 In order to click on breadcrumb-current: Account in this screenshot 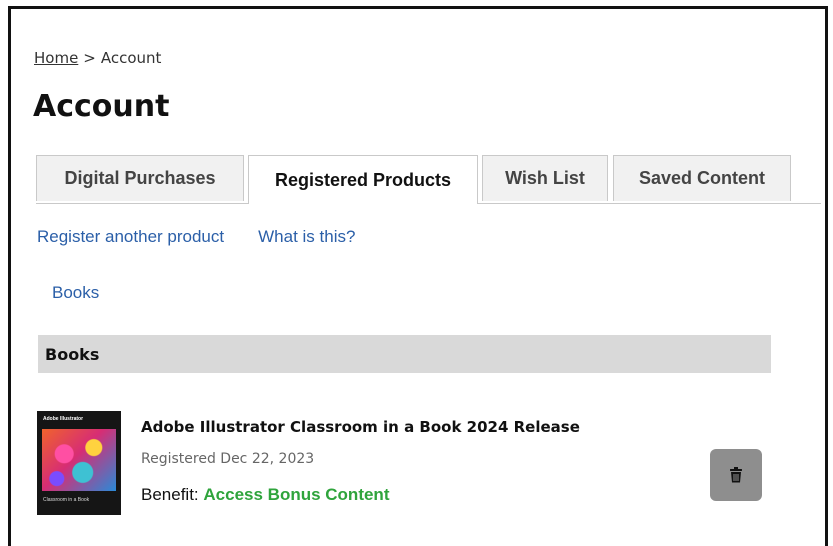, I will do `click(131, 58)`.